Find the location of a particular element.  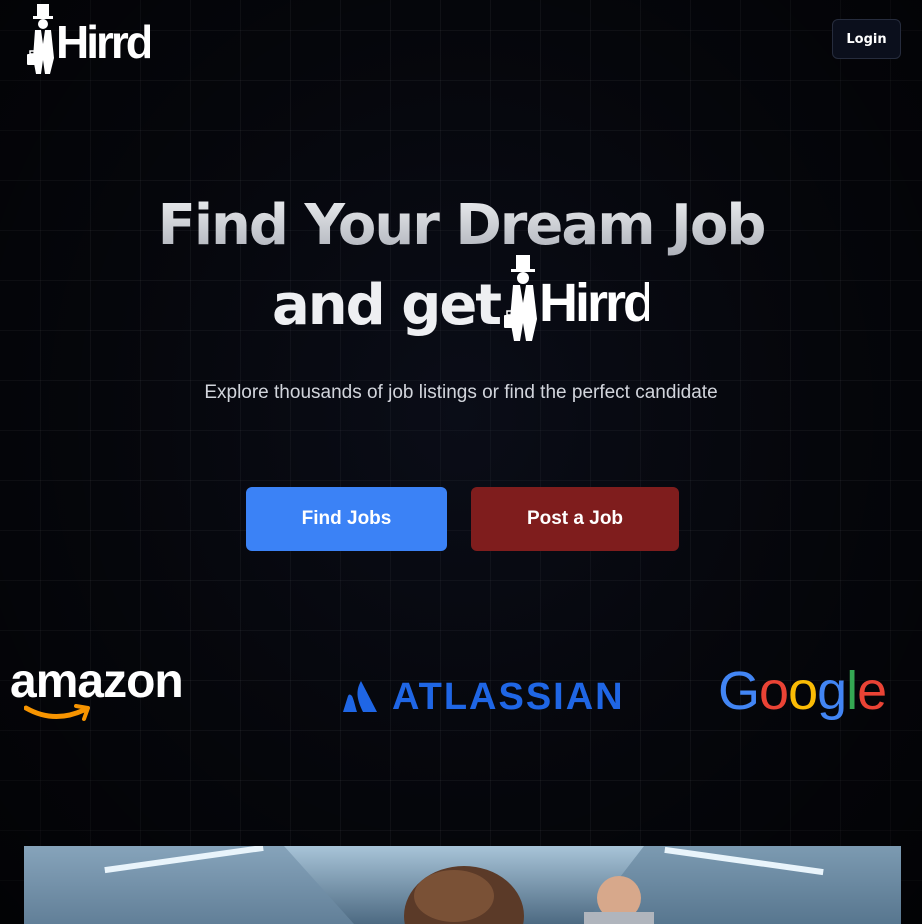

post-job-button: Post a Job is located at coordinates (575, 519).